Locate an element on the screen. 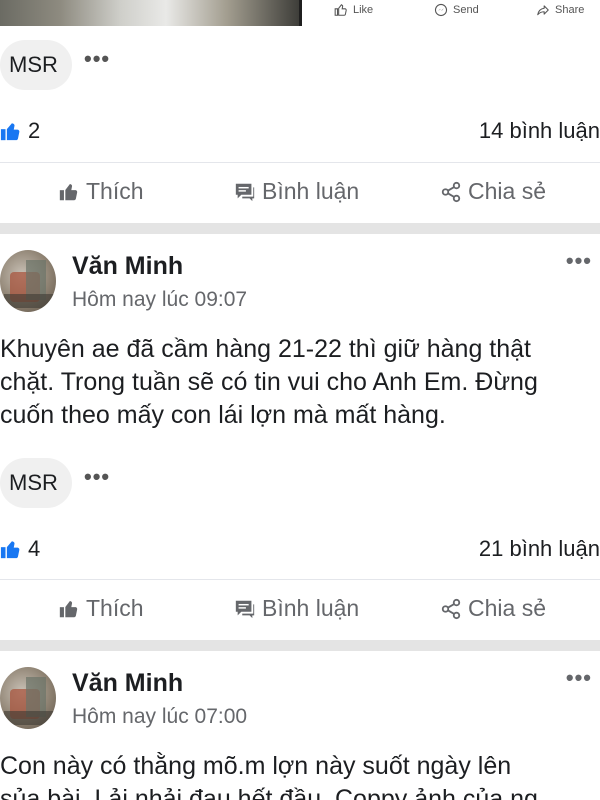 The image size is (600, 800). post-stats: 2 14 bình luận is located at coordinates (300, 133).